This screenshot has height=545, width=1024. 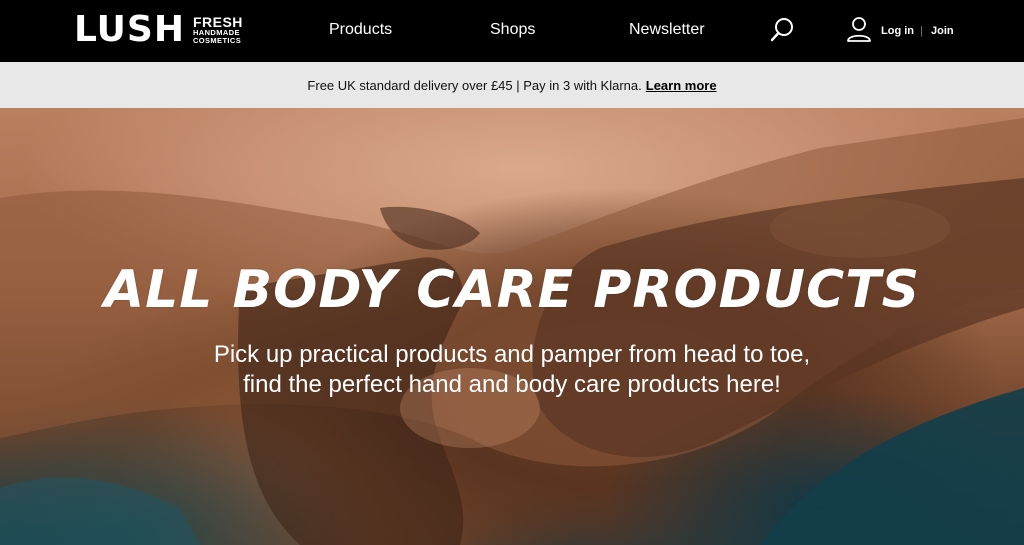 What do you see at coordinates (681, 85) in the screenshot?
I see `learn-more-link: Learn more` at bounding box center [681, 85].